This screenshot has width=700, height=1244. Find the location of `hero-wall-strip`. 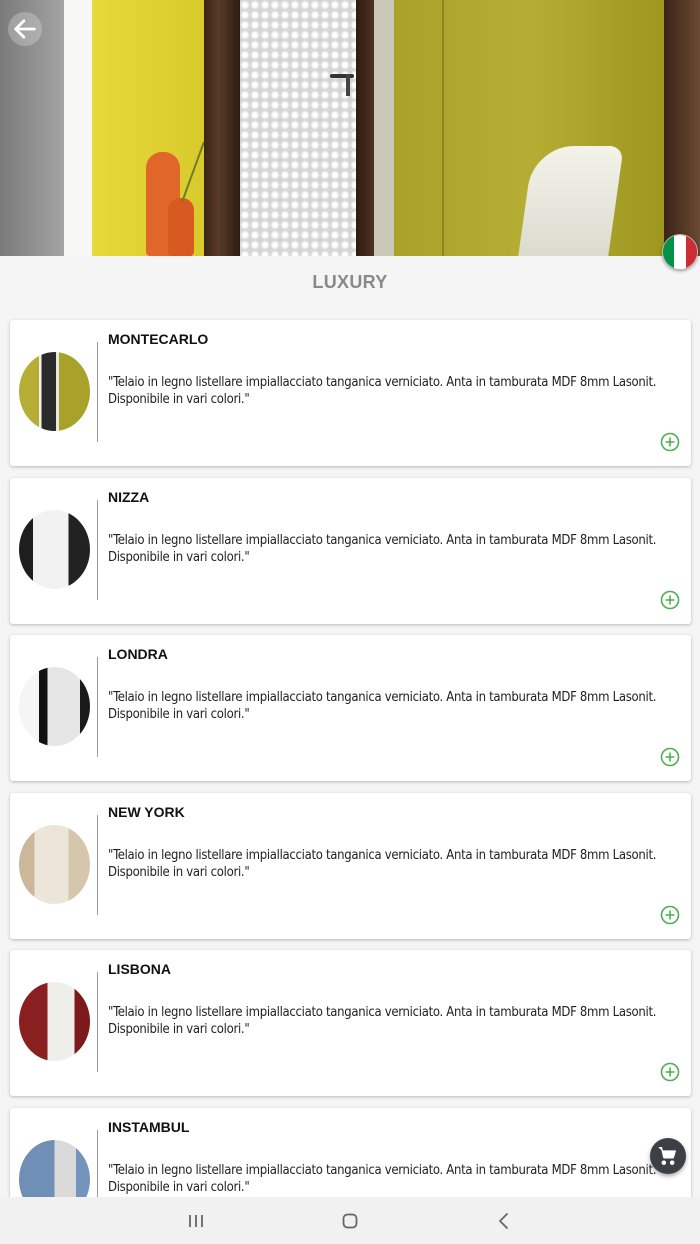

hero-wall-strip is located at coordinates (384, 128).